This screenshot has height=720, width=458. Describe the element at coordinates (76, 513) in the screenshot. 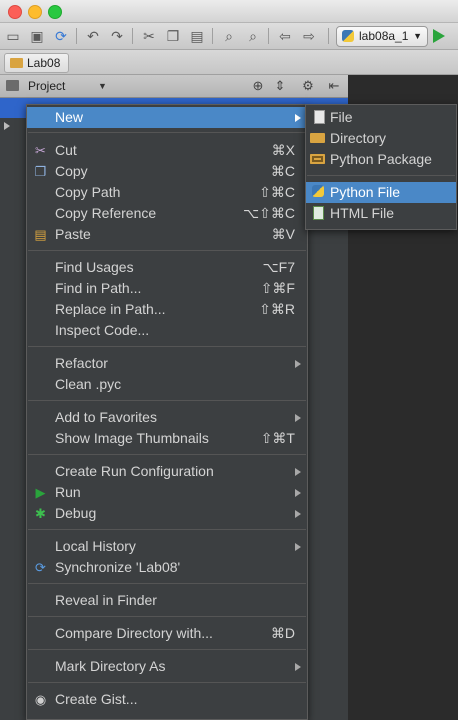

I see `menu-item-label: Debug` at that location.